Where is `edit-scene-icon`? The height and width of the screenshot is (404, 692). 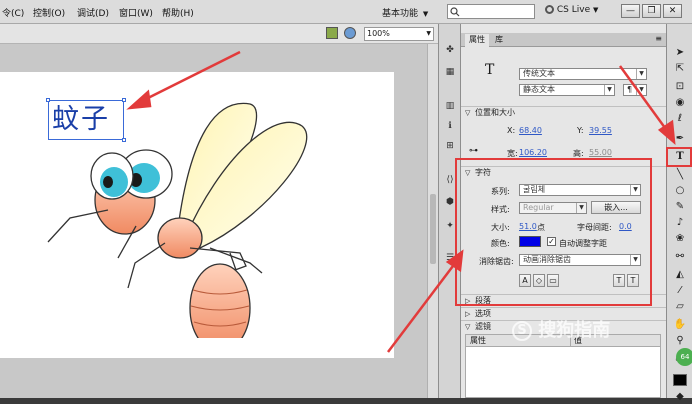
edit-scene-icon is located at coordinates (332, 33).